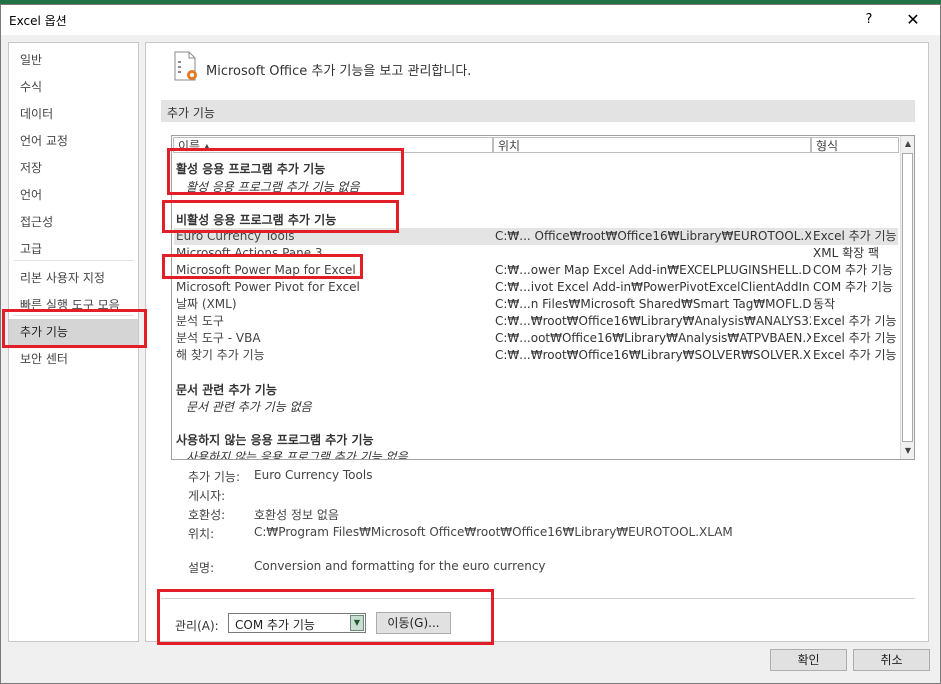 This screenshot has width=941, height=684. What do you see at coordinates (38, 21) in the screenshot?
I see `dialog-title: Excel 옵션` at bounding box center [38, 21].